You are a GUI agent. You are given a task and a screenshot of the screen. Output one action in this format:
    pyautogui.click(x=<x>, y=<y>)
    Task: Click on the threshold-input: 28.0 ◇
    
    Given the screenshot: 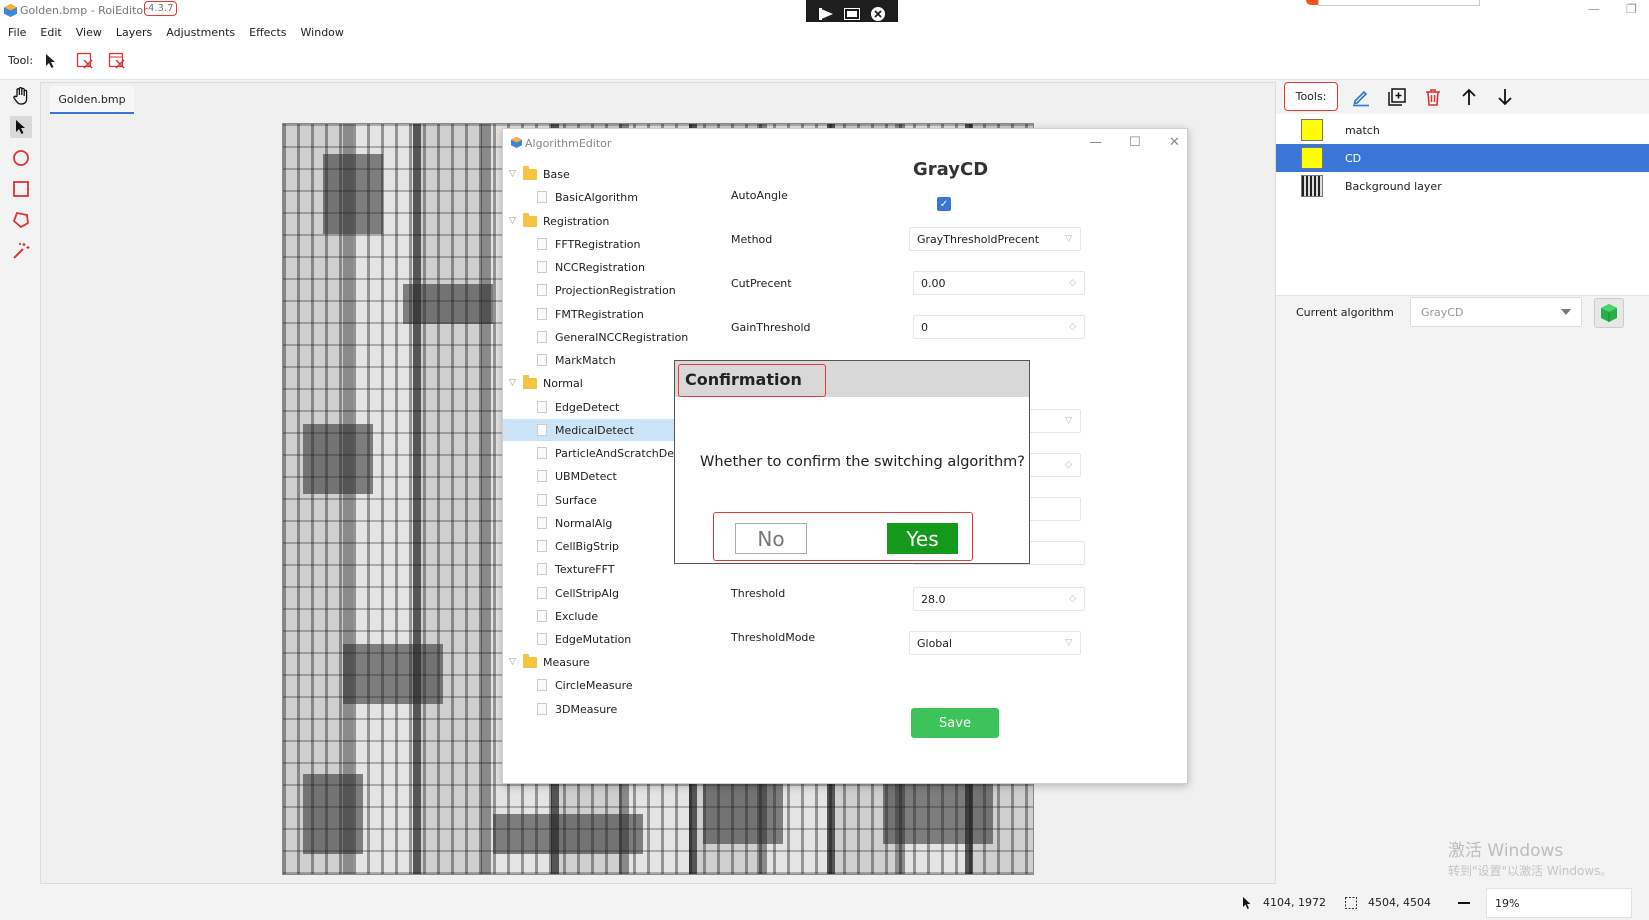 What is the action you would take?
    pyautogui.click(x=999, y=599)
    